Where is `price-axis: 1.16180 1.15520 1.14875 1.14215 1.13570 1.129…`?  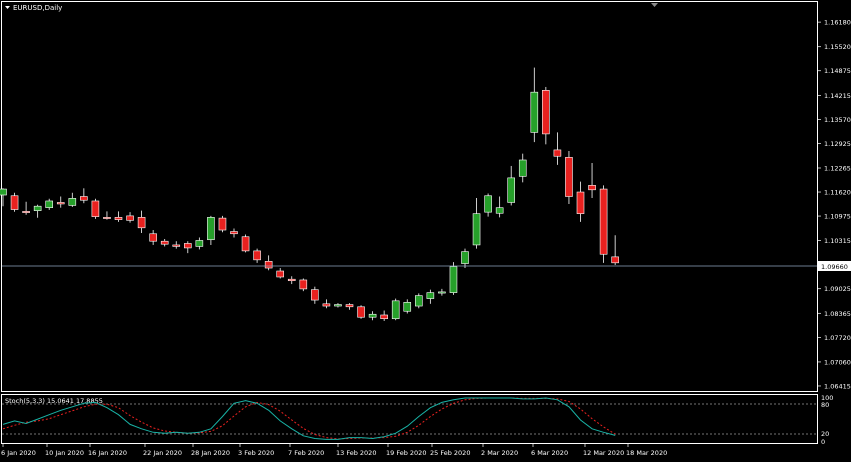
price-axis: 1.16180 1.15520 1.14875 1.14215 1.13570 1.129… is located at coordinates (834, 204).